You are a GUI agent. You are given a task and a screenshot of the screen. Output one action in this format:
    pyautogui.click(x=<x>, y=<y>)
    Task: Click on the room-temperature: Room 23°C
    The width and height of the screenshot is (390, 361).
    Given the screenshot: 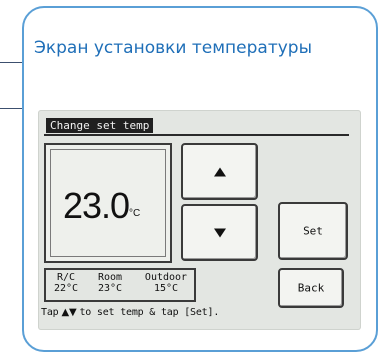 What is the action you would take?
    pyautogui.click(x=110, y=283)
    